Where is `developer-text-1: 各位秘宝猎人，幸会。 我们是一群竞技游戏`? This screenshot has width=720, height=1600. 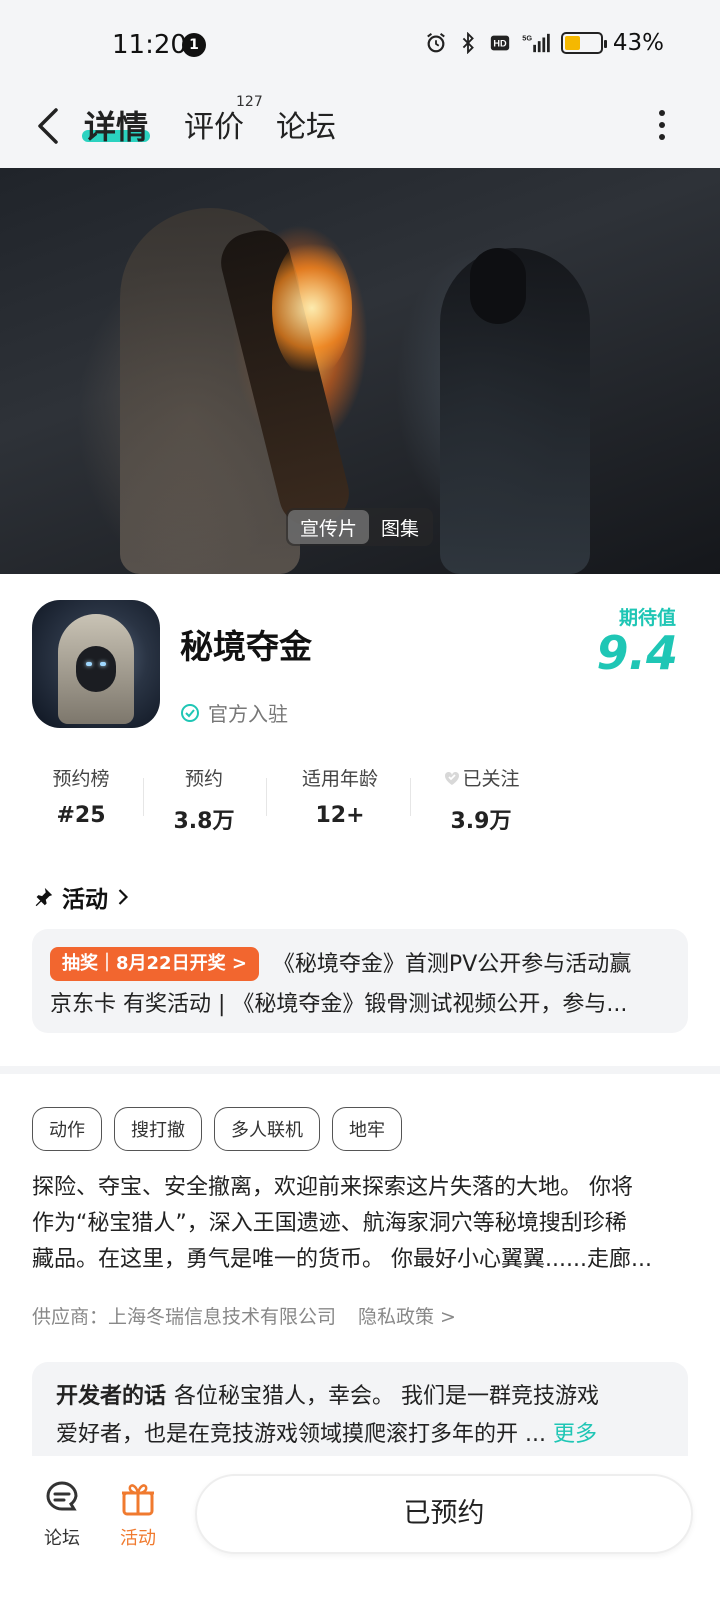
developer-text-1: 各位秘宝猎人，幸会。 我们是一群竞技游戏 is located at coordinates (387, 1396).